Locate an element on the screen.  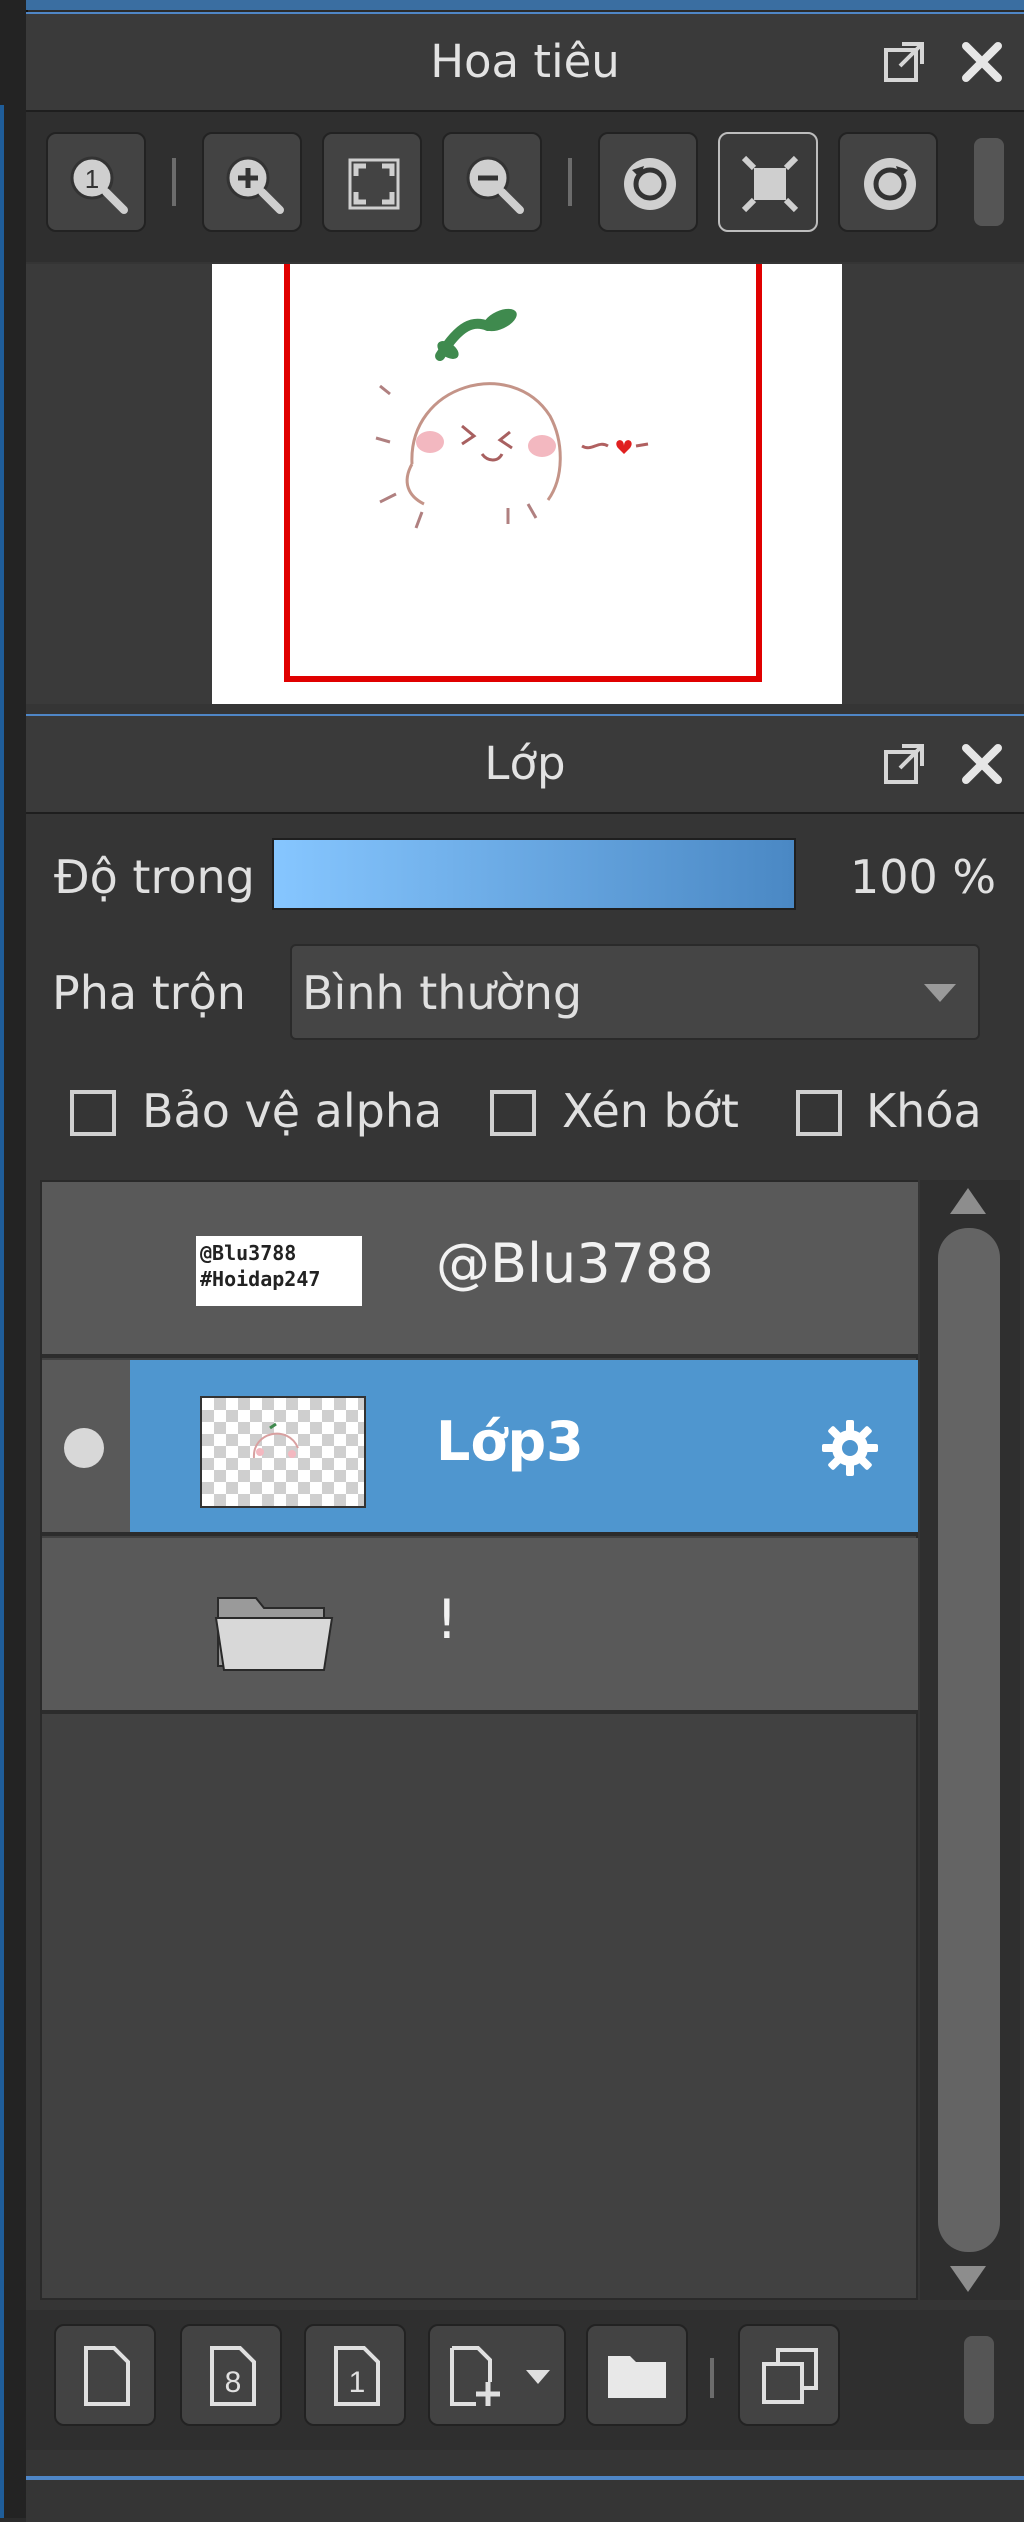
fit-screen-button is located at coordinates (372, 182).